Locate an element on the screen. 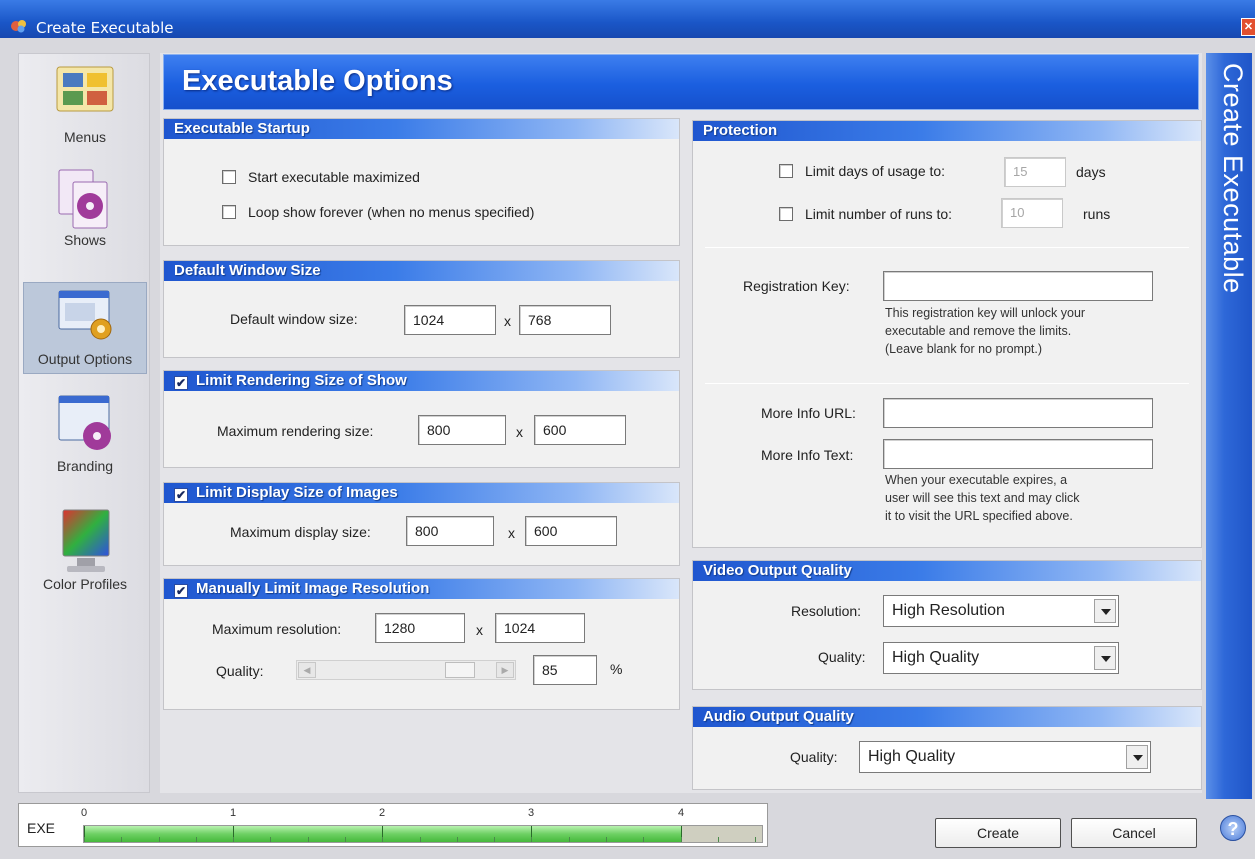 The width and height of the screenshot is (1255, 859). tick-label: 0 is located at coordinates (84, 813).